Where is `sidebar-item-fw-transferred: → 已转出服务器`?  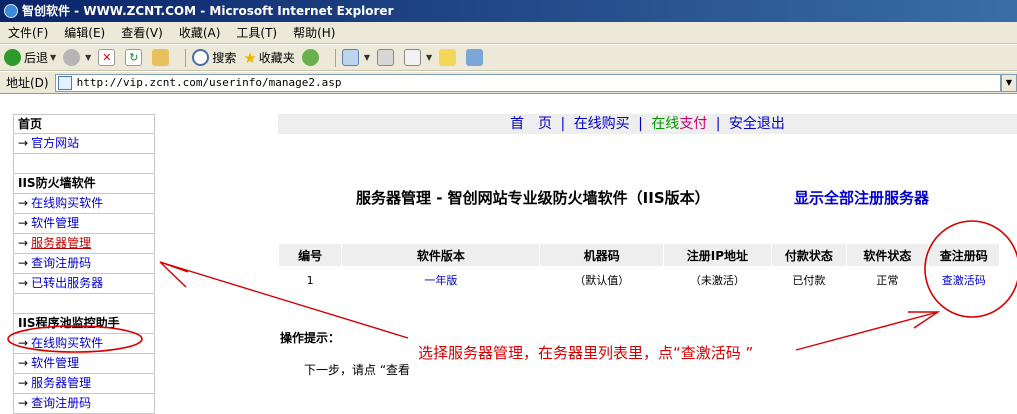
sidebar-item-fw-transferred: → 已转出服务器 is located at coordinates (84, 284).